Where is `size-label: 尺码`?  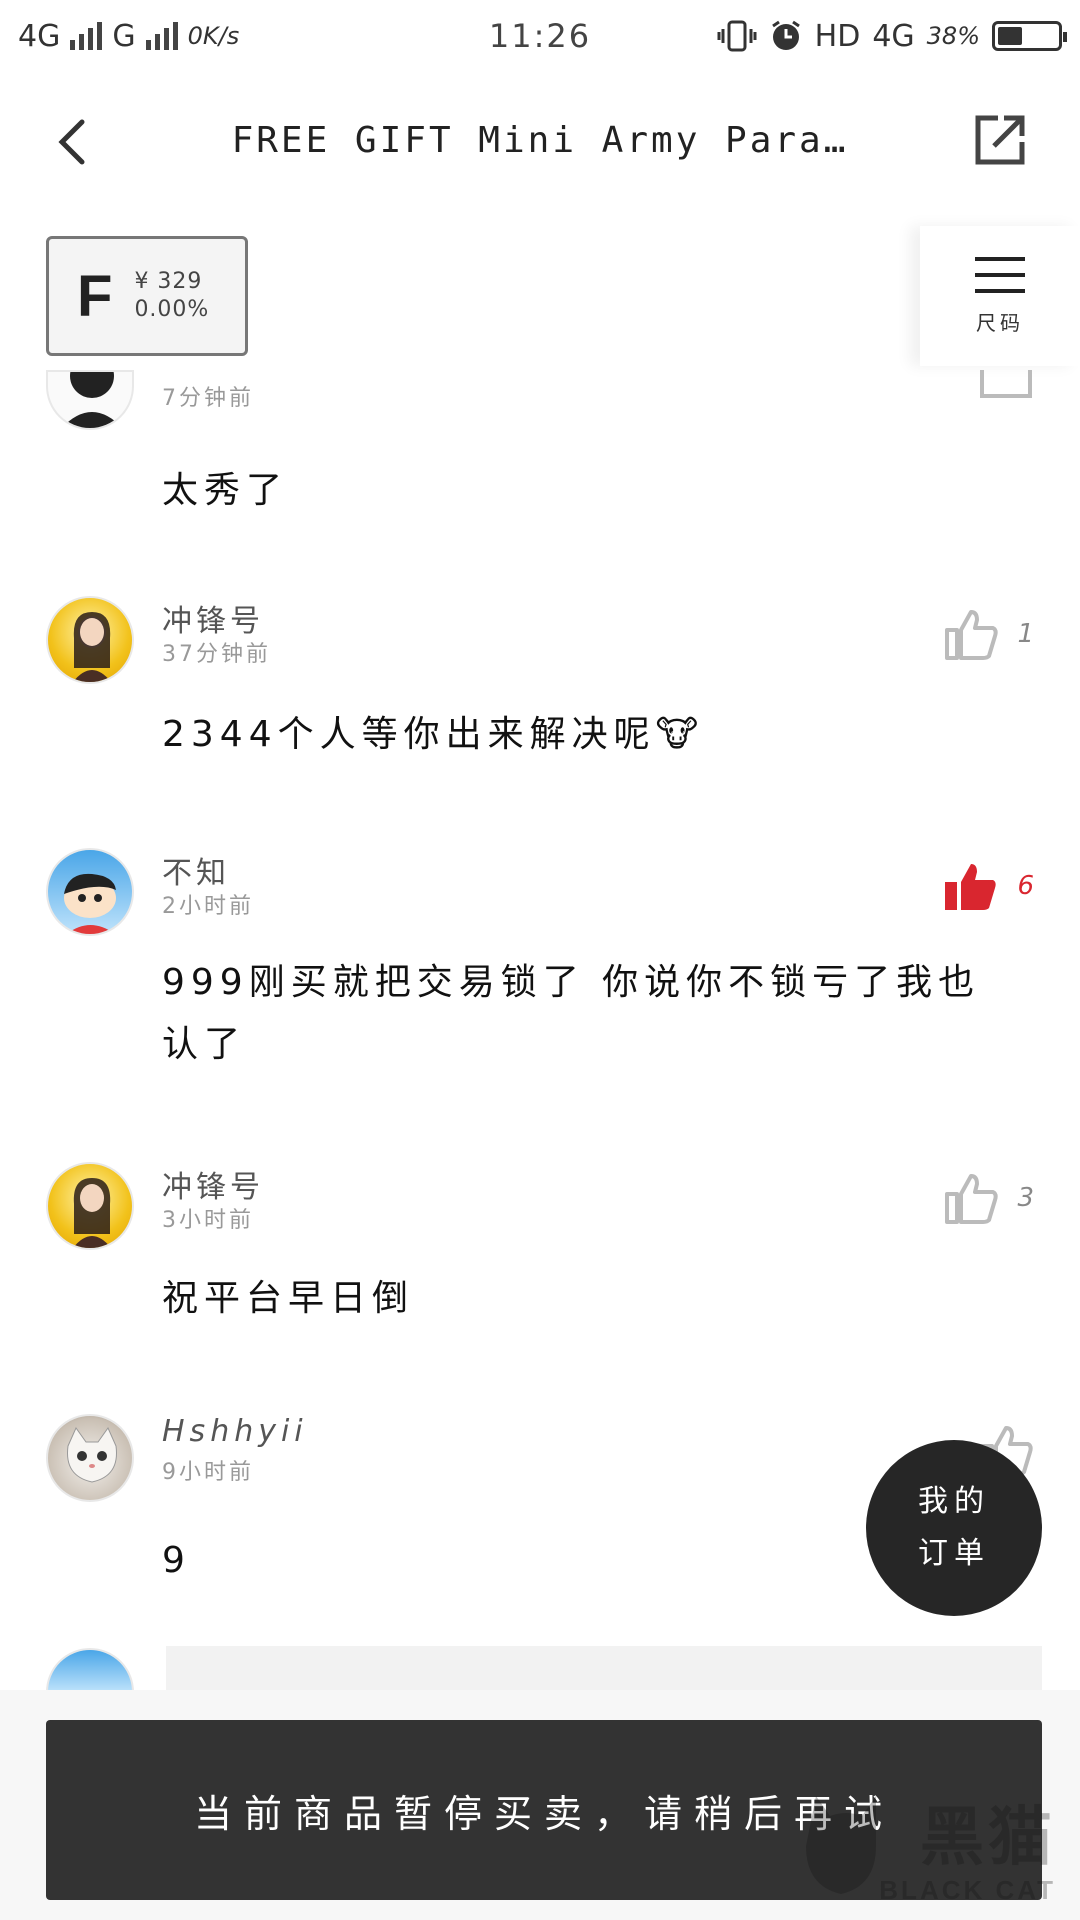
size-label: 尺码 is located at coordinates (1000, 322).